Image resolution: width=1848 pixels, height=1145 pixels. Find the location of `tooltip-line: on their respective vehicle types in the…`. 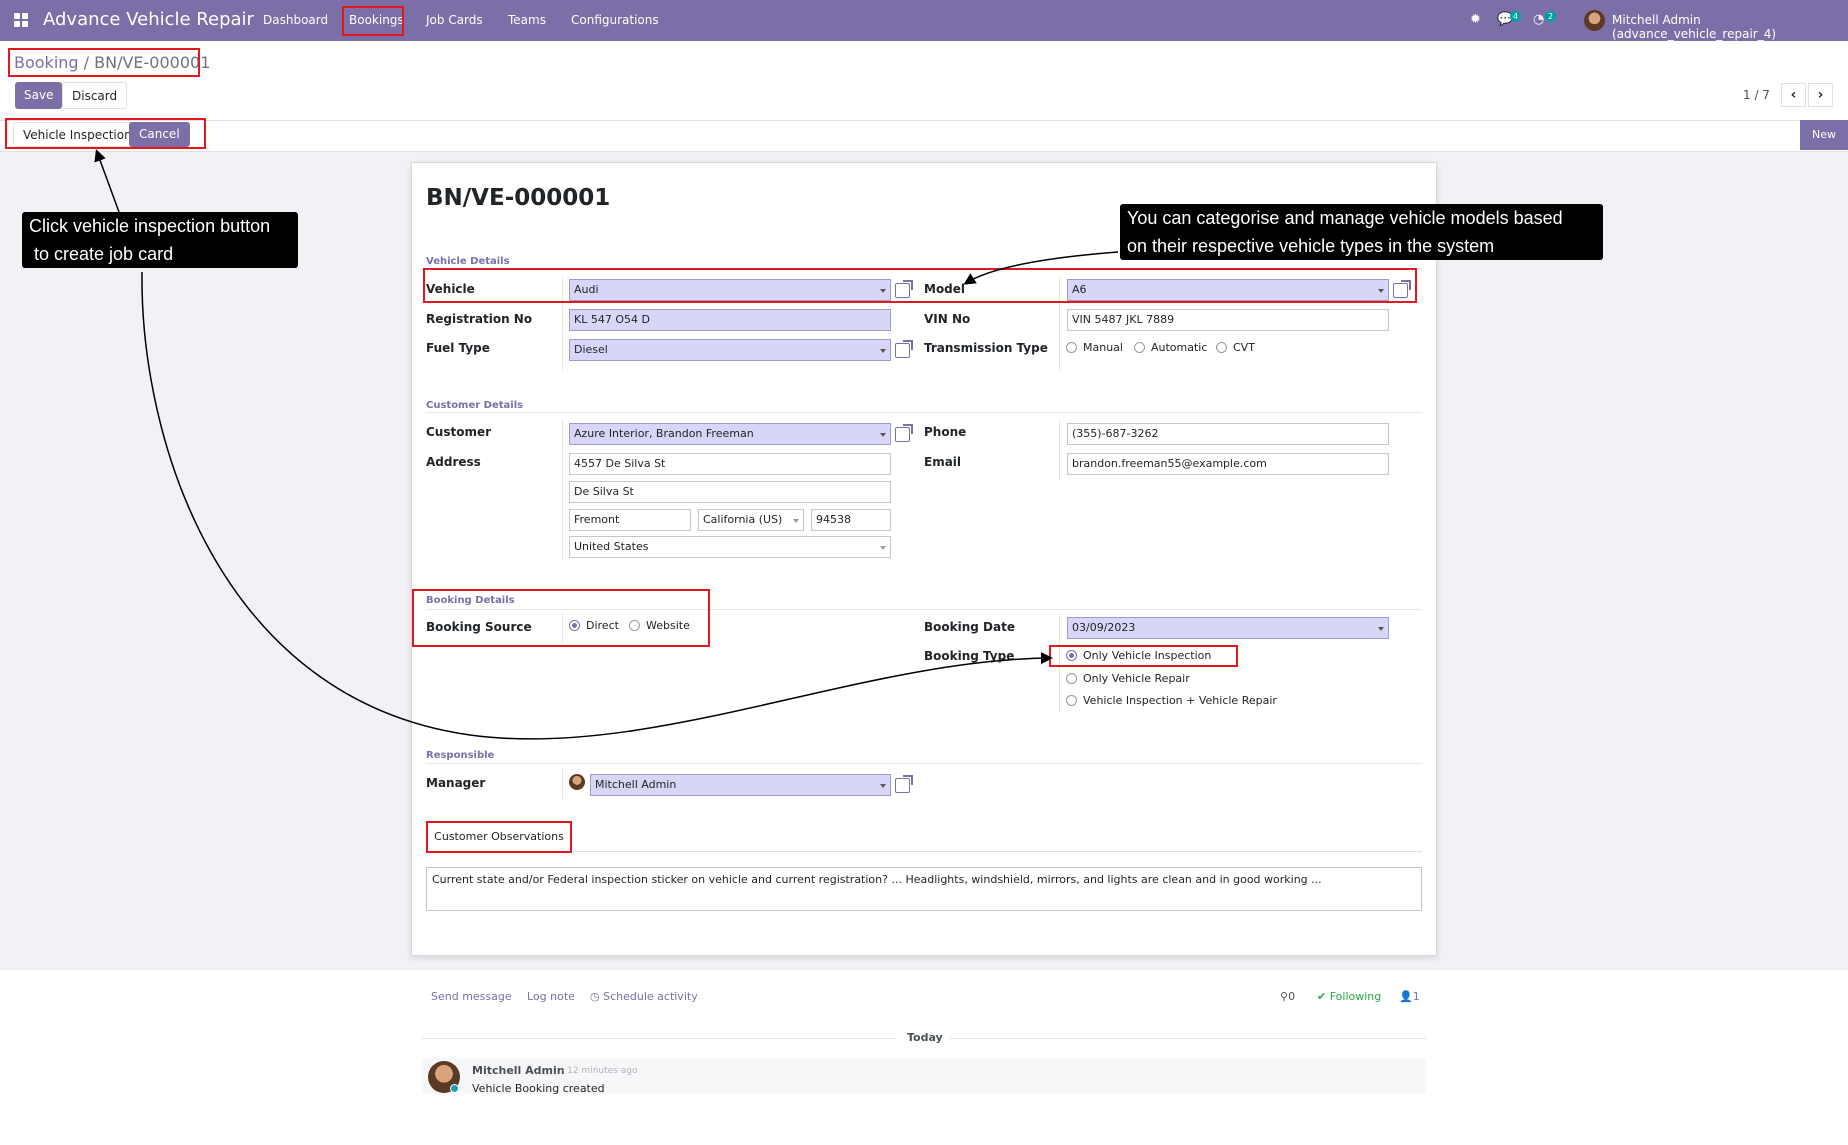

tooltip-line: on their respective vehicle types in the… is located at coordinates (1311, 246).